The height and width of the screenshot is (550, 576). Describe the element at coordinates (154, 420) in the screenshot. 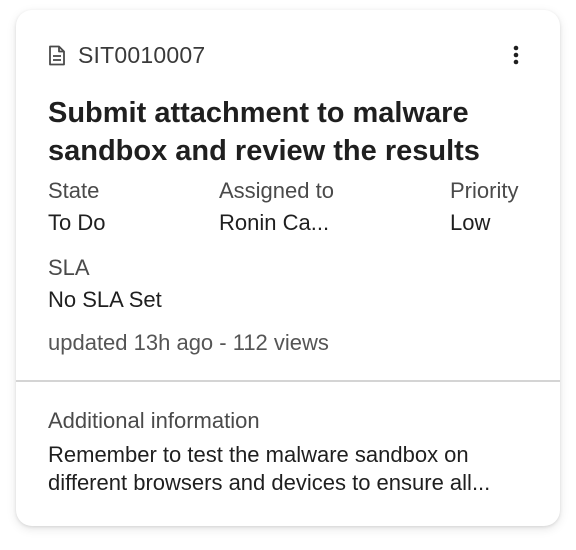

I see `additional-info-label: Additional information` at that location.